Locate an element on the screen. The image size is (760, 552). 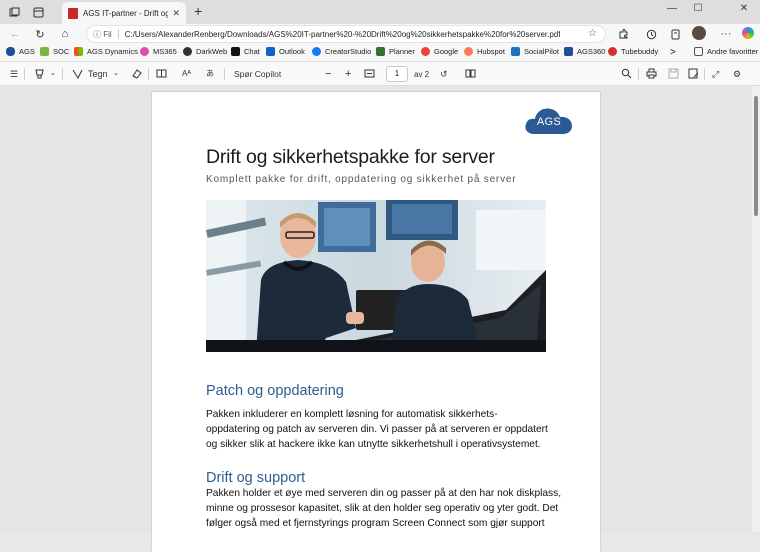
cloud-icon is located at coordinates (10, 51).